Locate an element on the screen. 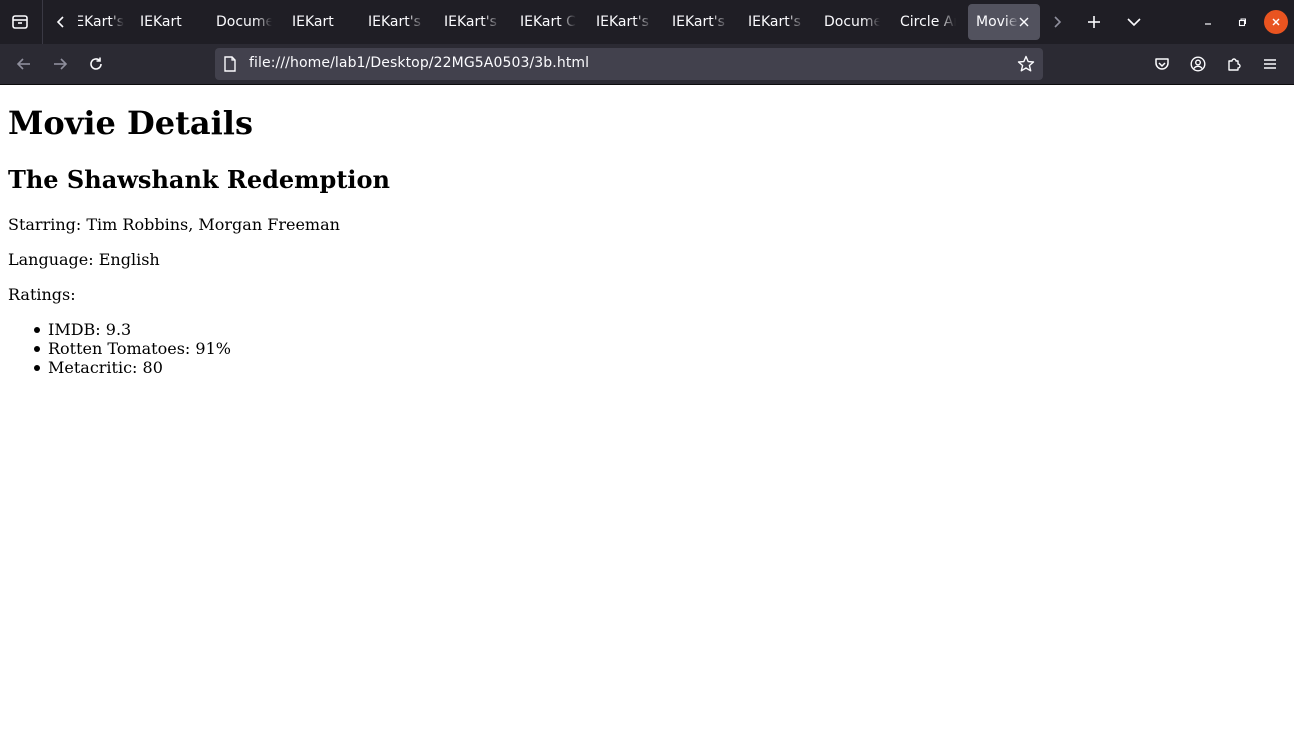  arrow-left-icon is located at coordinates (24, 64).